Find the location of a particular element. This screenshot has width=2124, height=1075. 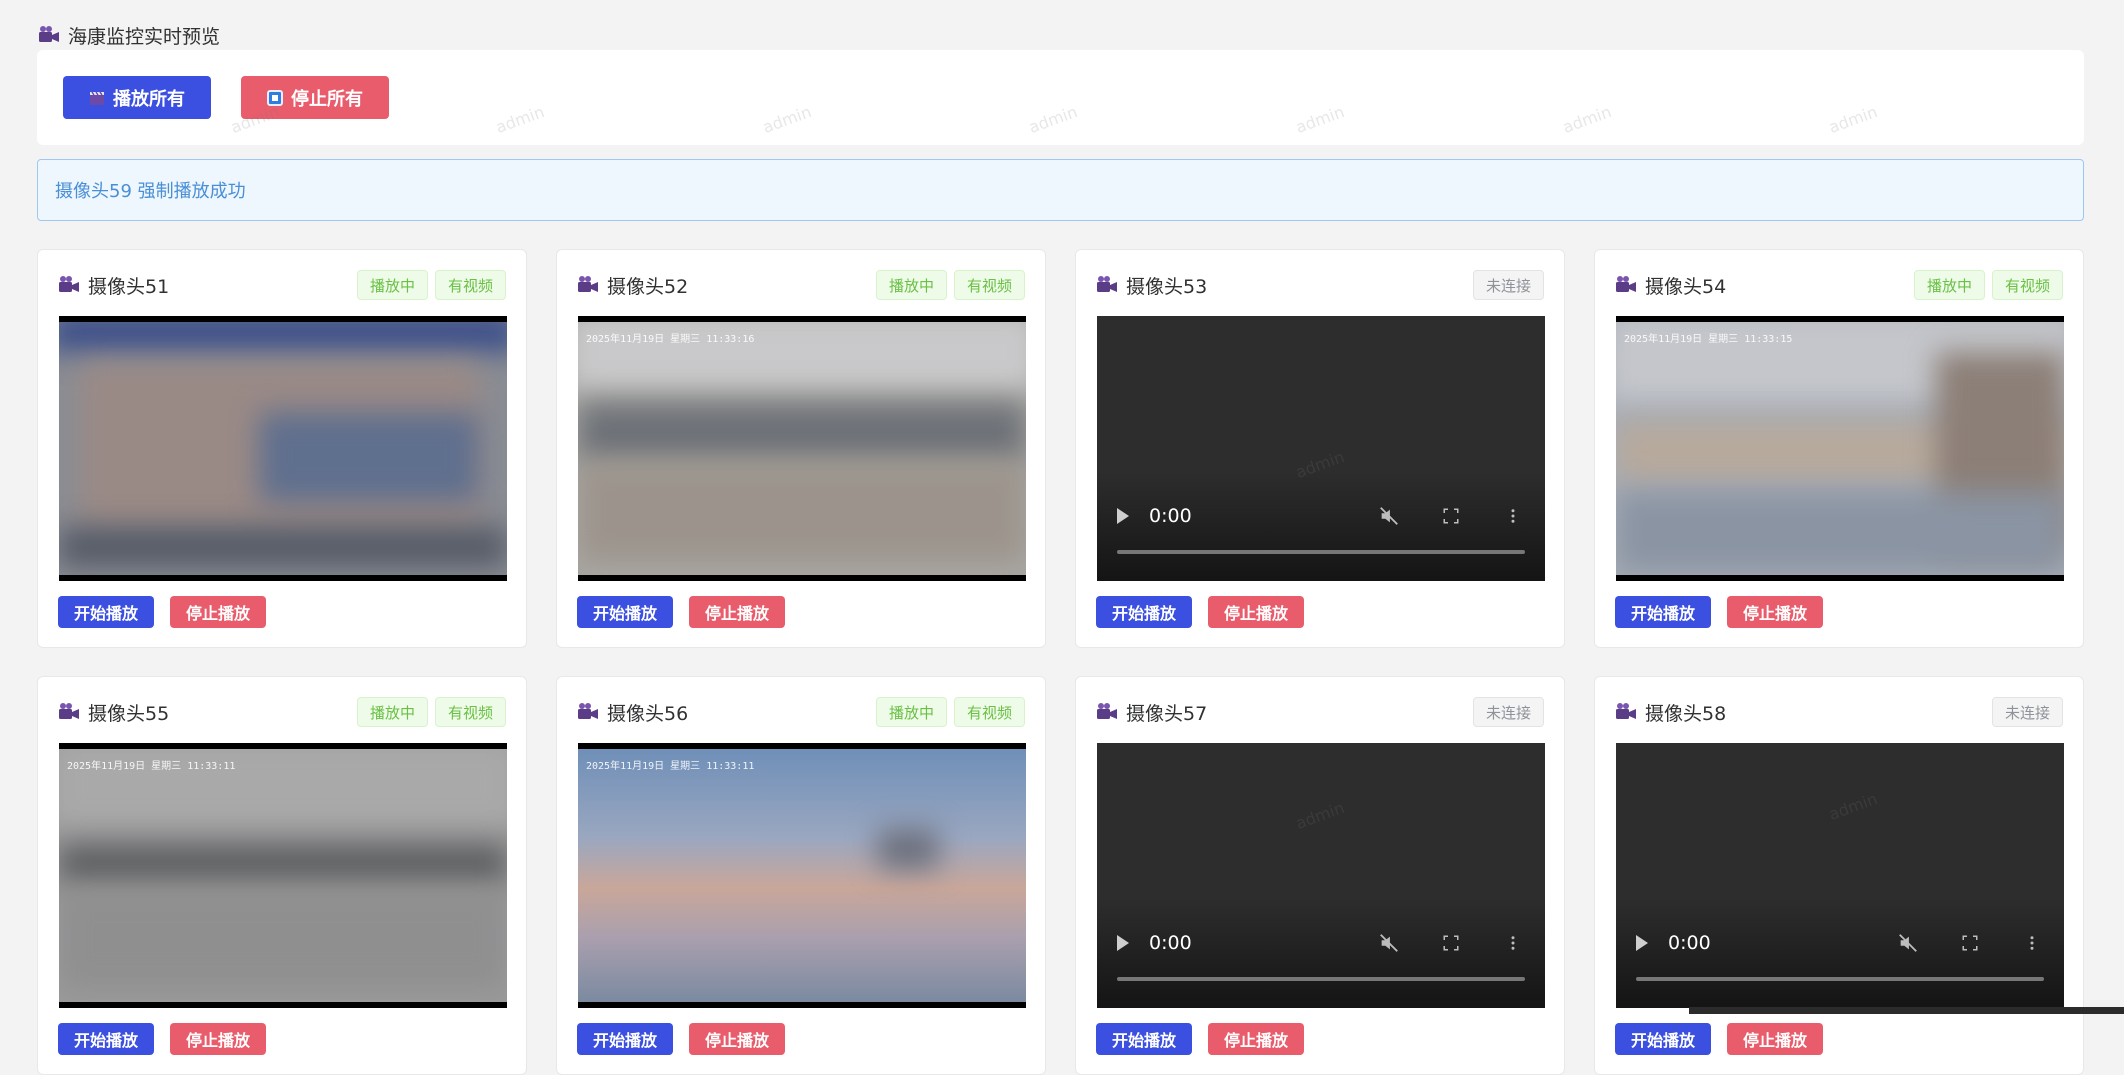

card-header: 摄像头56 播放中 有视频 is located at coordinates (801, 712).